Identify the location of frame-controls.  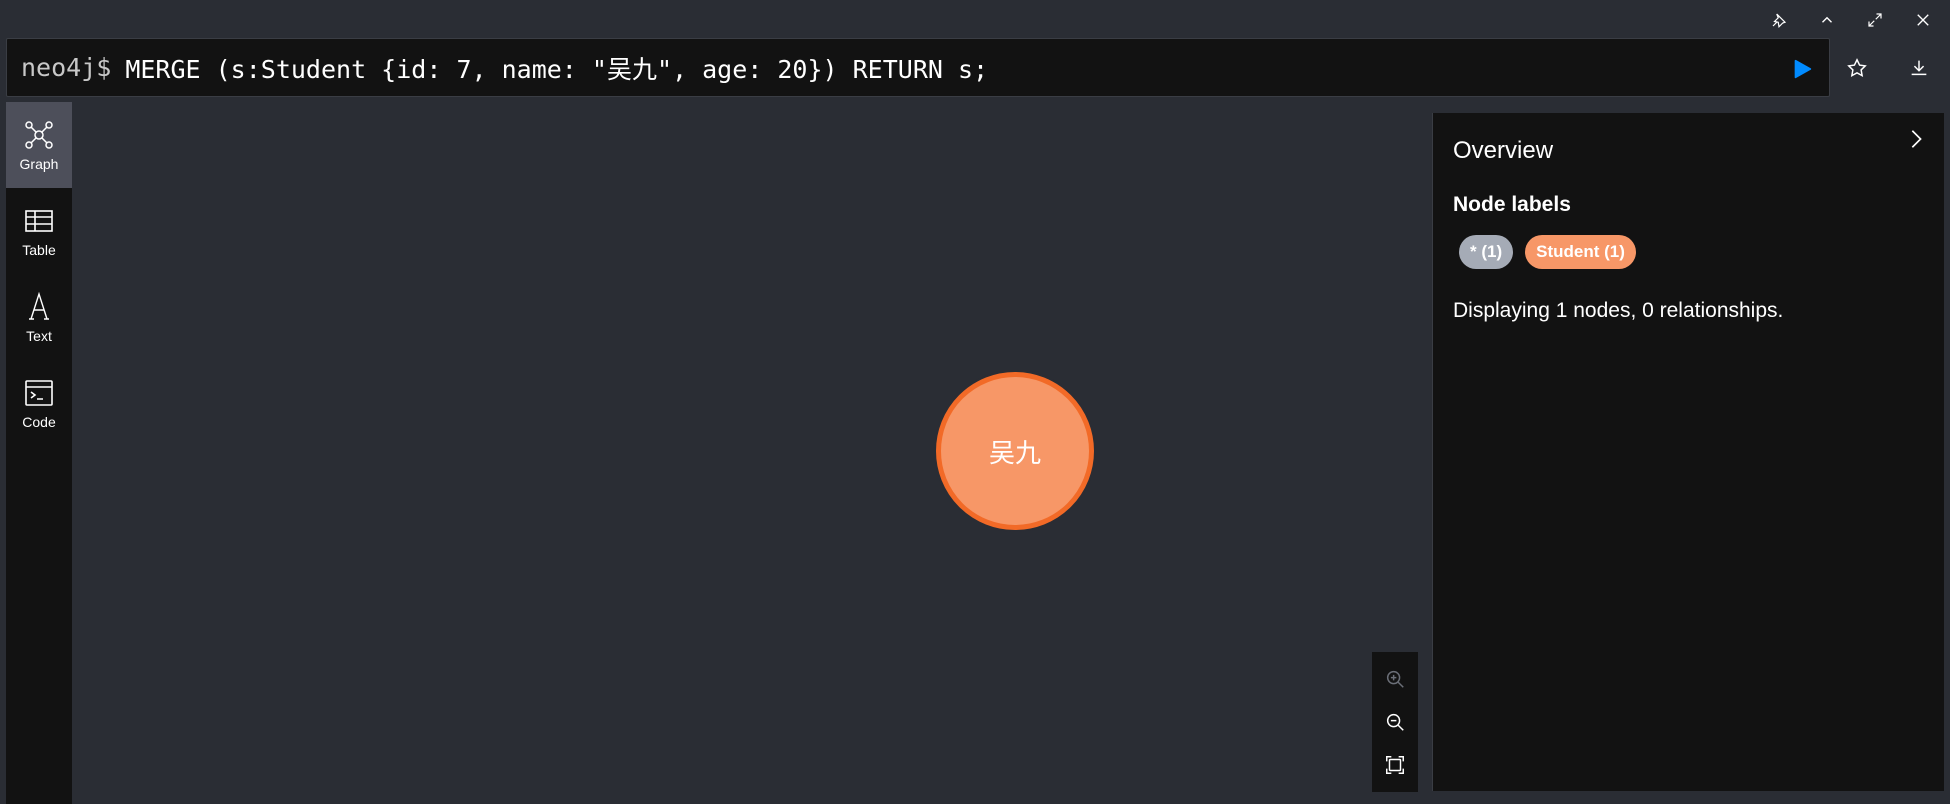
(1851, 20).